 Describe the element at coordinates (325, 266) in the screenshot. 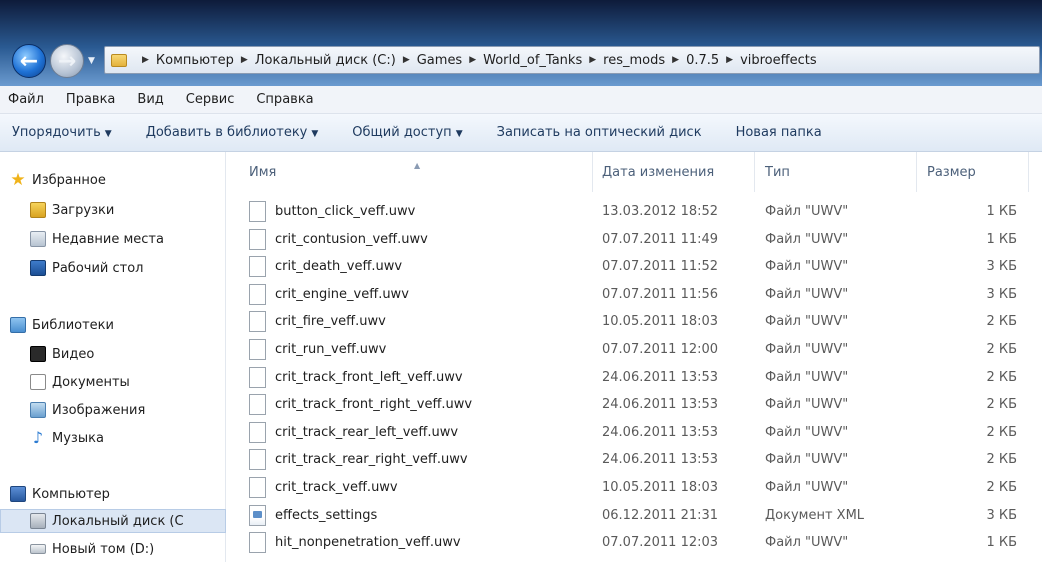

I see `file-name-cell: crit_death_veff.uwv` at that location.